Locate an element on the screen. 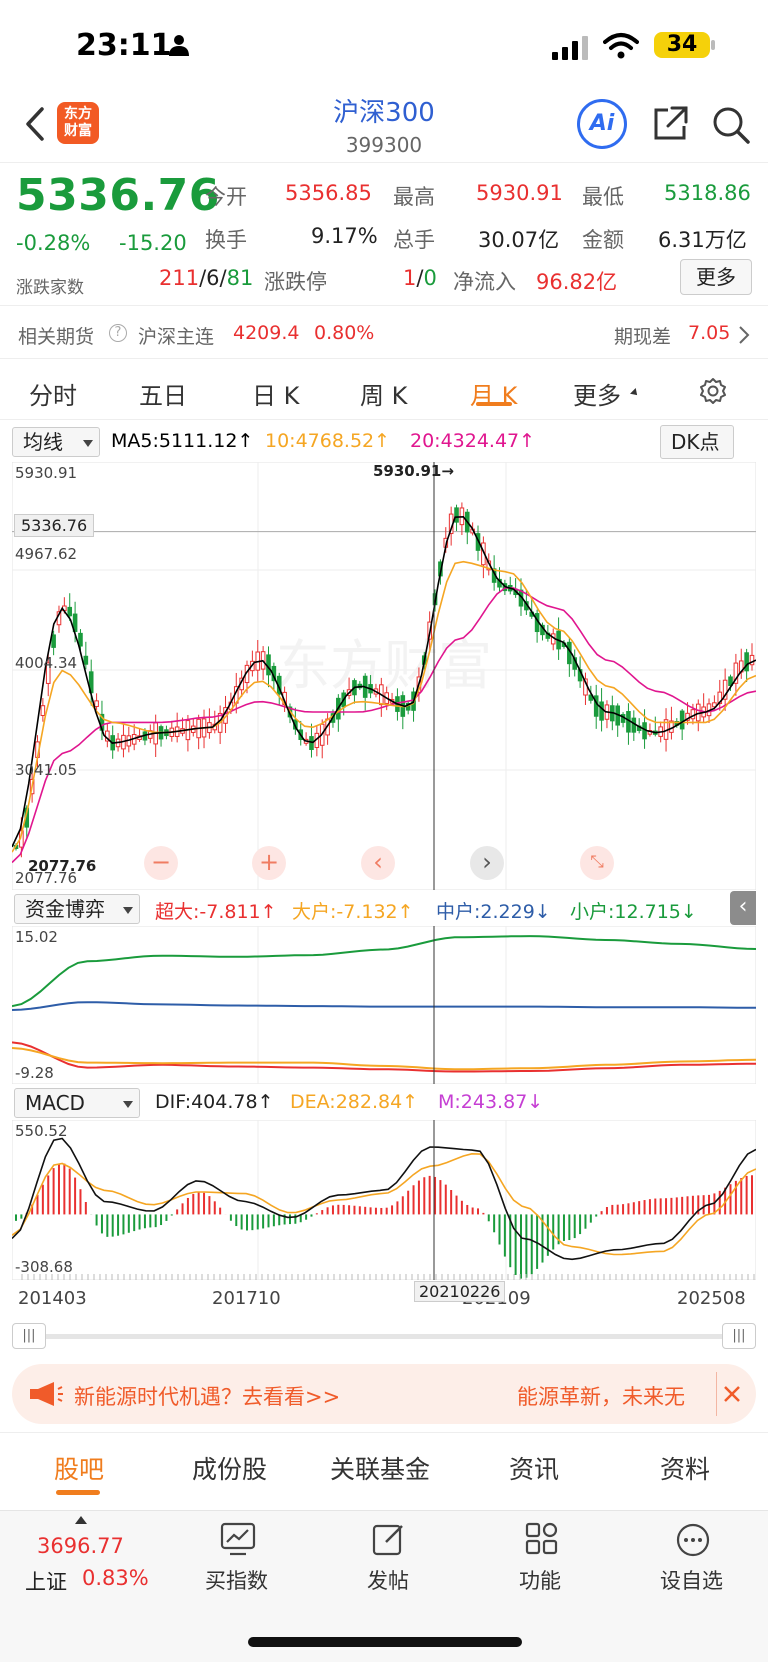  indicator-selector-macd: MACD is located at coordinates (77, 1103).